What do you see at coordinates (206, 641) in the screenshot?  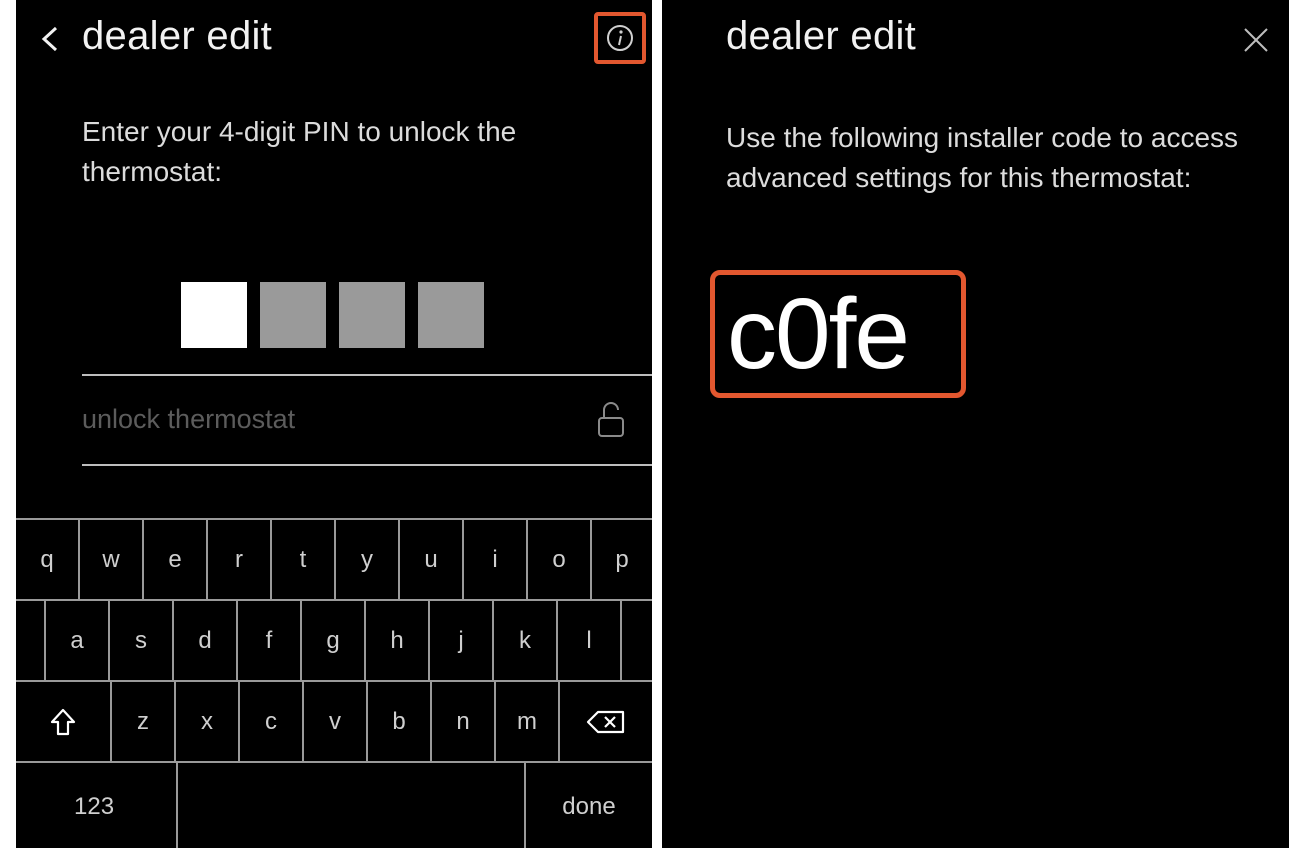 I see `key-d: d` at bounding box center [206, 641].